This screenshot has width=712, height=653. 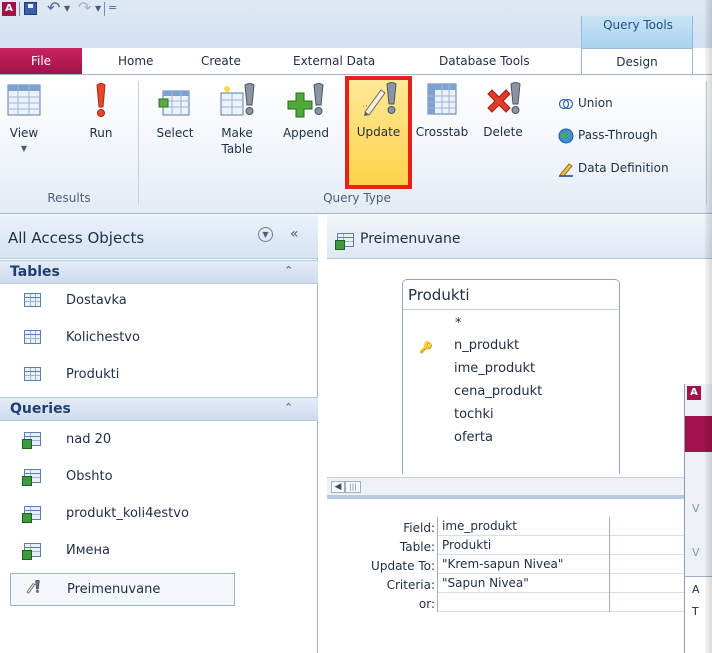 I want to click on grid-cell-update-to: "Krem-sapun Nivea", so click(x=523, y=564).